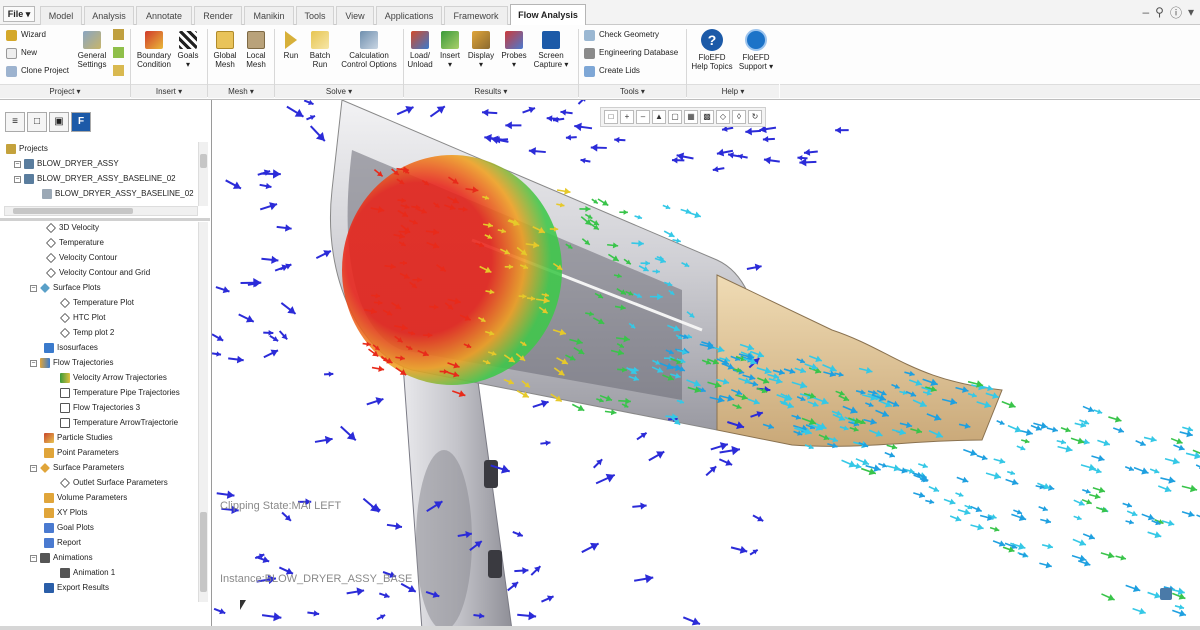 The image size is (1200, 630). What do you see at coordinates (59, 122) in the screenshot?
I see `layer-tab: ▣` at bounding box center [59, 122].